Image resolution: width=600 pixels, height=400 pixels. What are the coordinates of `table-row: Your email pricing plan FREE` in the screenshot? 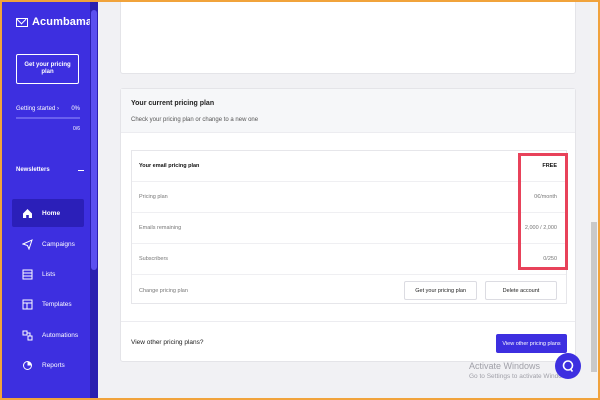 It's located at (349, 166).